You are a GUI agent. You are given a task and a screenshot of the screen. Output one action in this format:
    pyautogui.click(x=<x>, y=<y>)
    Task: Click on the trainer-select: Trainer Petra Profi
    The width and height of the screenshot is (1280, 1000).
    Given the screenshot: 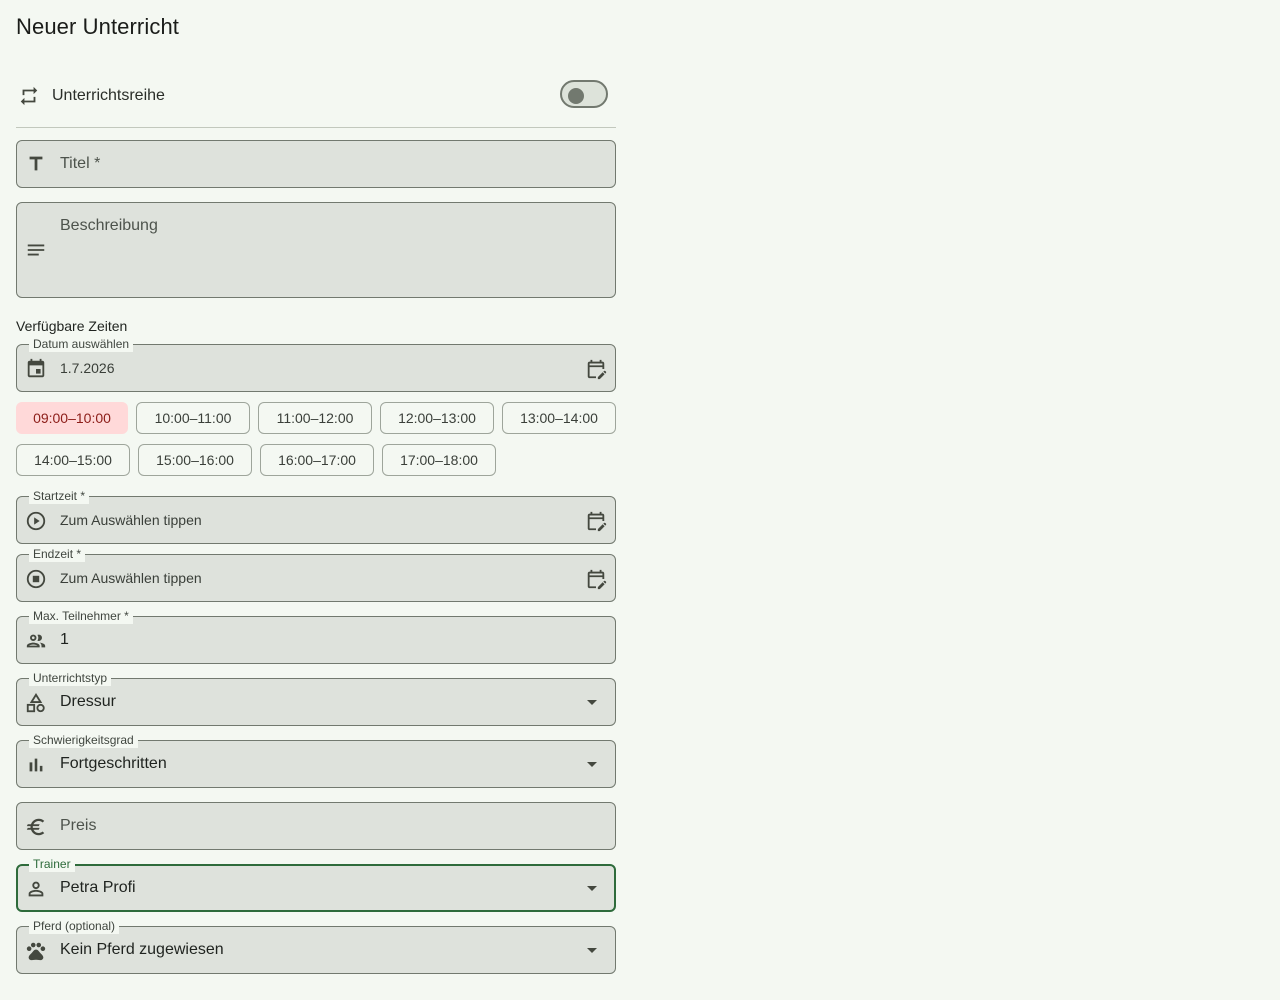 What is the action you would take?
    pyautogui.click(x=316, y=884)
    